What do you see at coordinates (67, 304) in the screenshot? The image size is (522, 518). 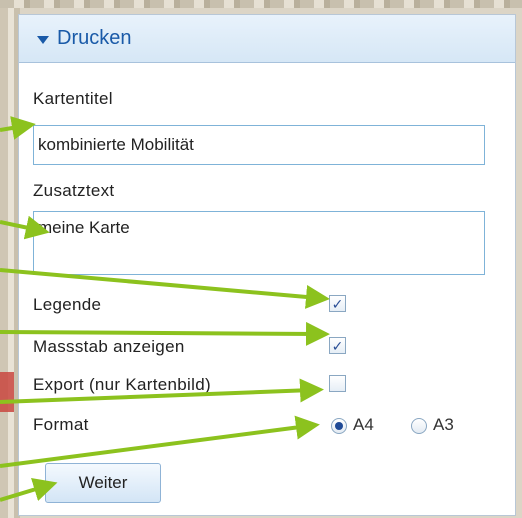 I see `legend-label: Legende` at bounding box center [67, 304].